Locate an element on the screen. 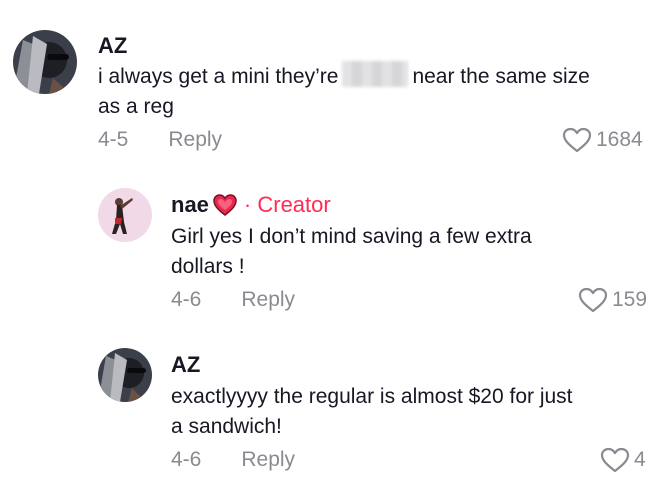 The height and width of the screenshot is (485, 655). comment-username: nae · Creator is located at coordinates (251, 205).